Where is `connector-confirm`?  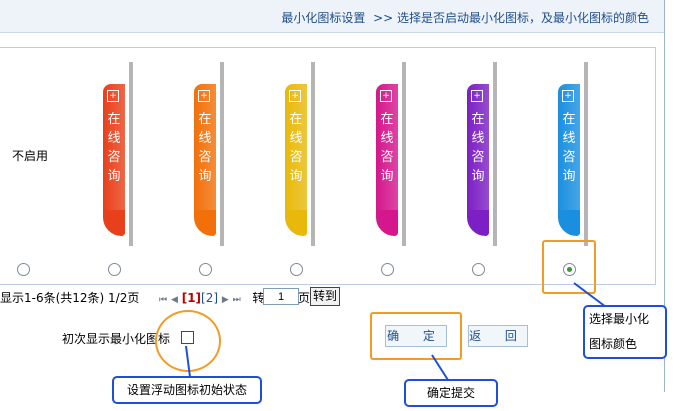
connector-confirm is located at coordinates (440, 367).